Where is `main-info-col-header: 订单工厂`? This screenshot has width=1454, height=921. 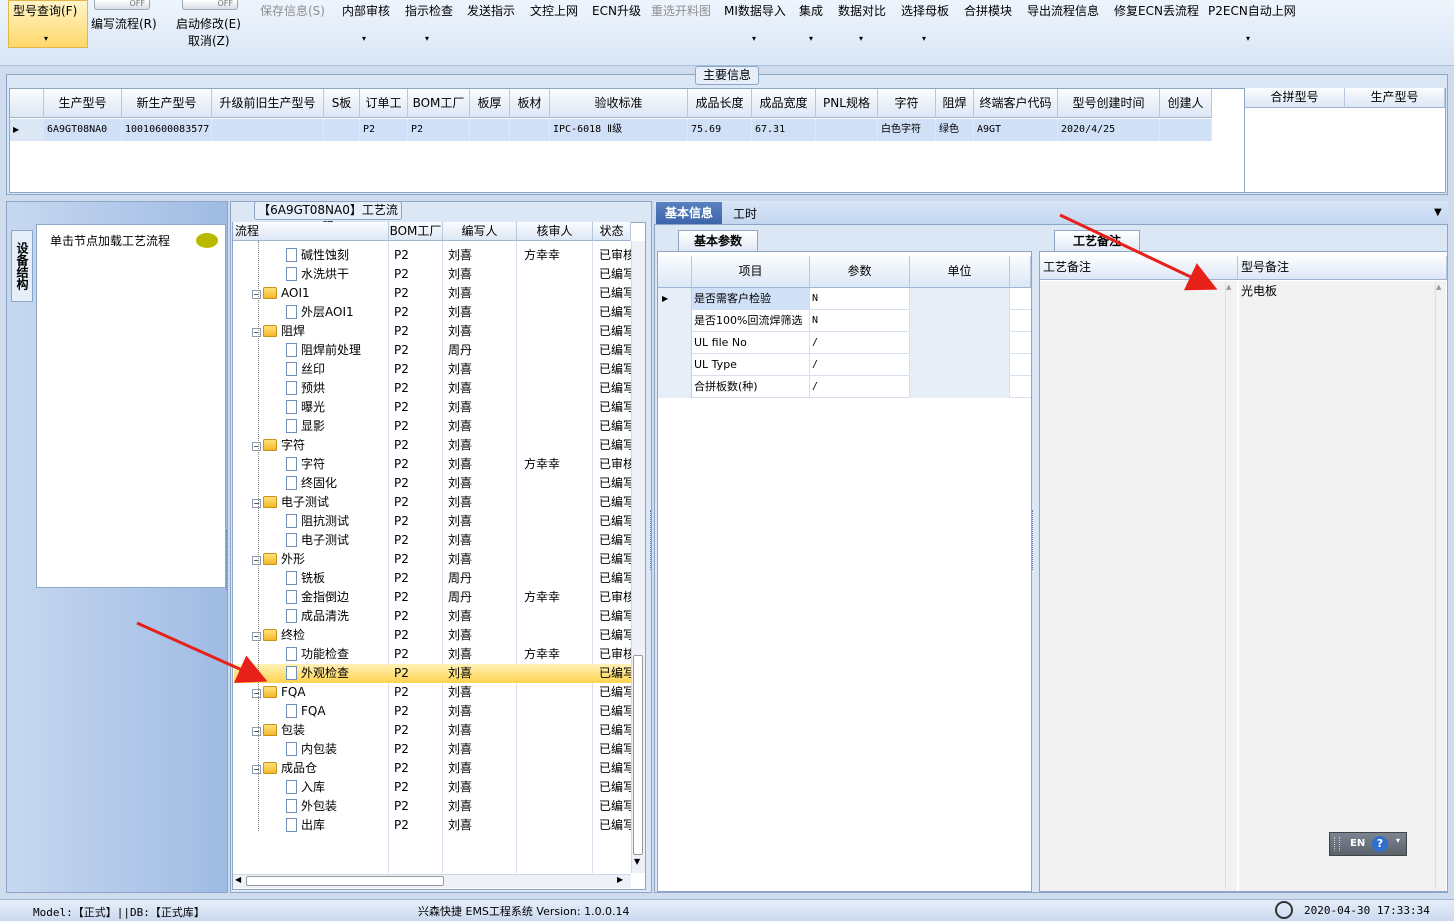 main-info-col-header: 订单工厂 is located at coordinates (384, 113).